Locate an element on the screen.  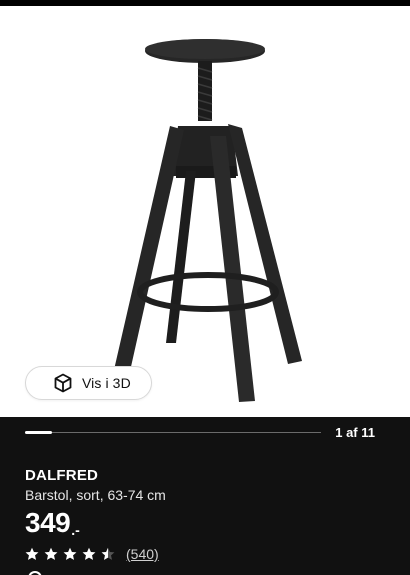
product-description: Barstol, sort, 63-74 cm is located at coordinates (95, 495).